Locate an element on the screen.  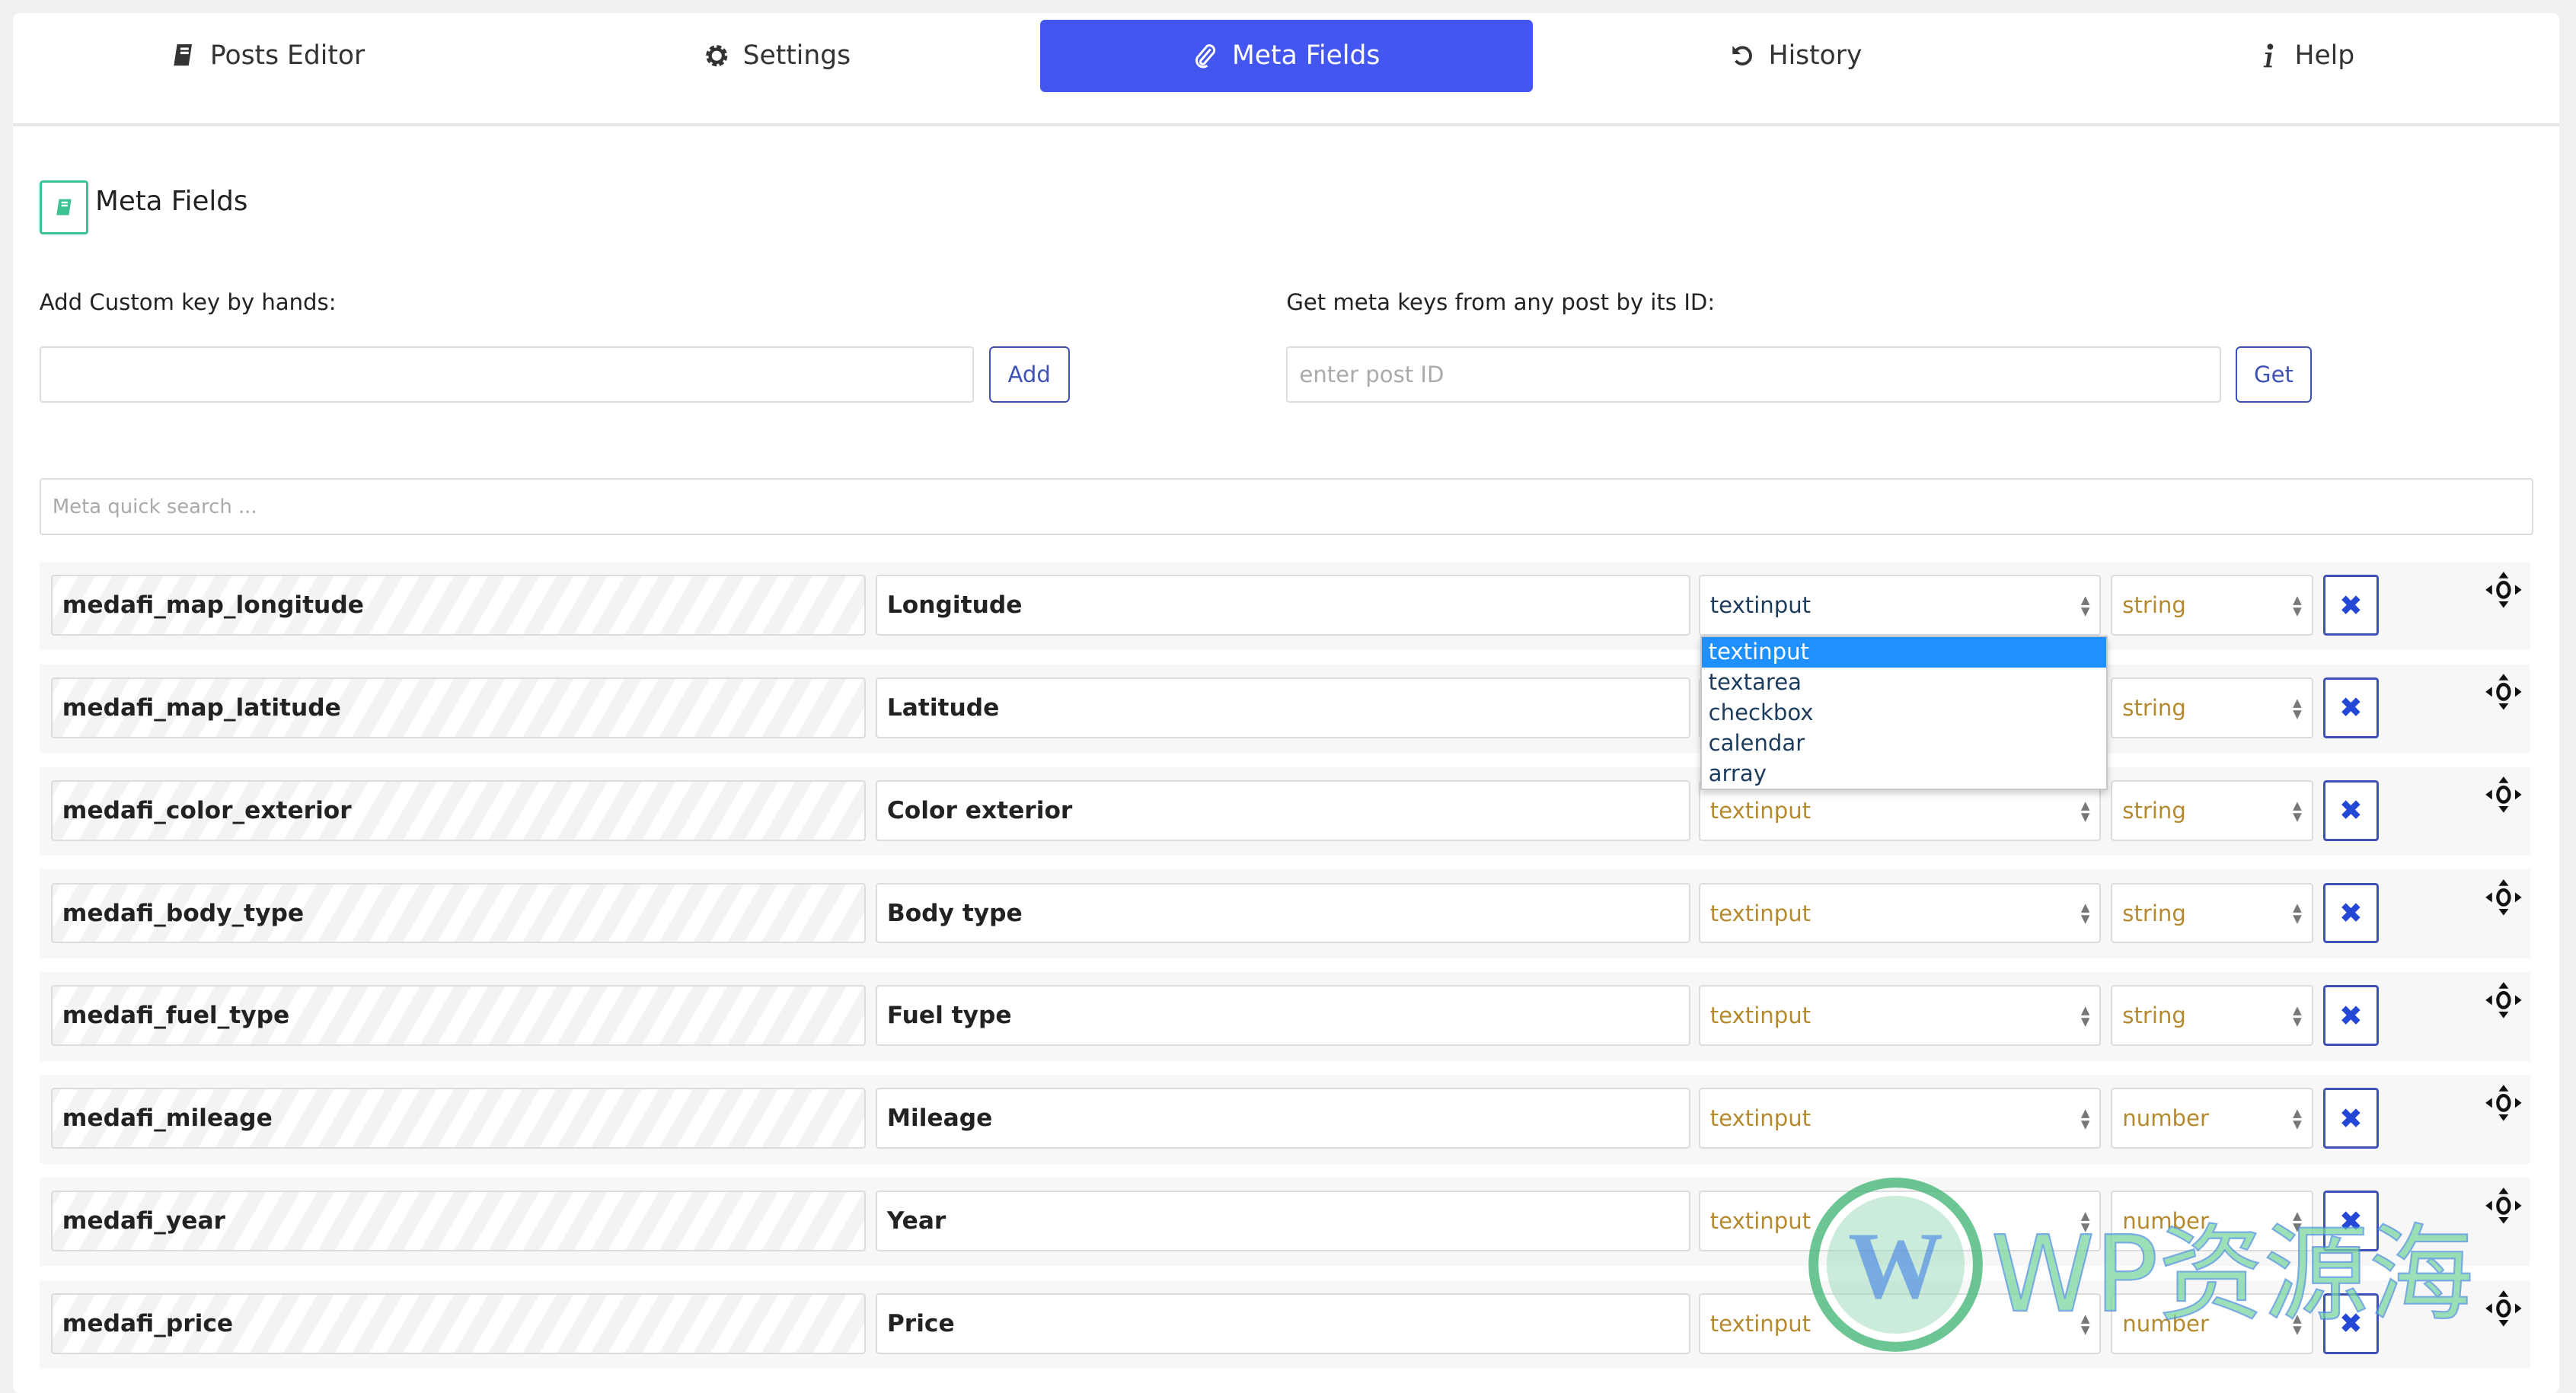
meta-label-text: Color exterior is located at coordinates (979, 810).